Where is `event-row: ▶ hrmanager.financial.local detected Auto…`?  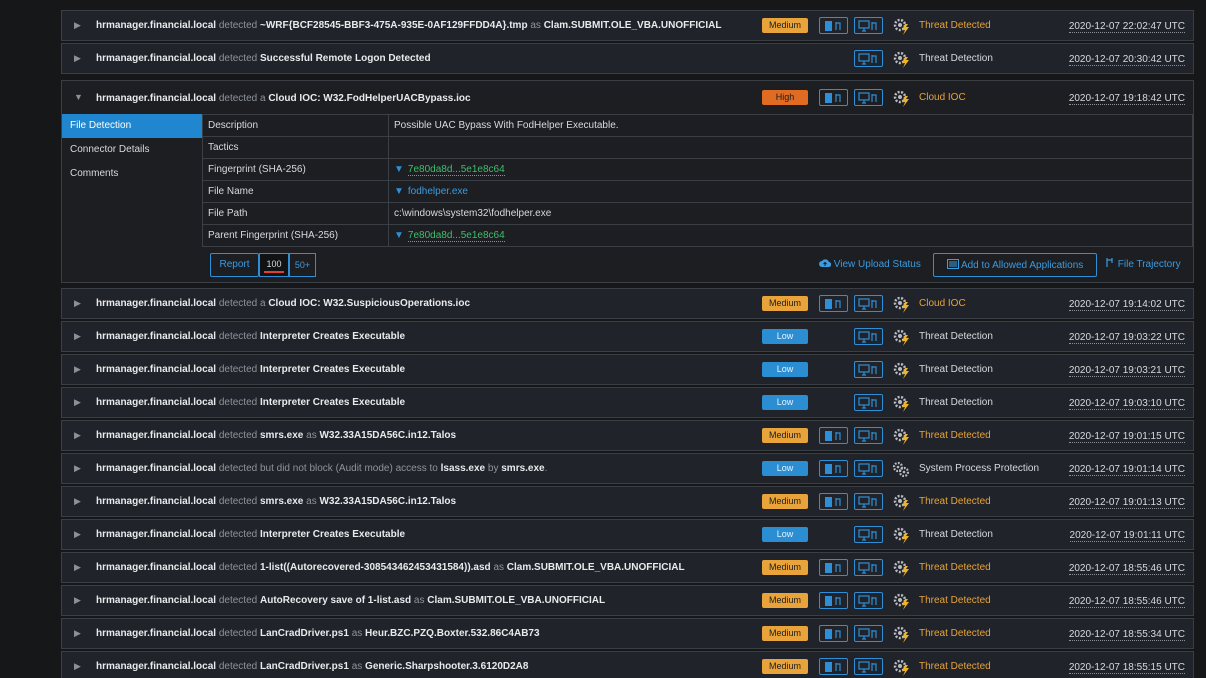 event-row: ▶ hrmanager.financial.local detected Auto… is located at coordinates (627, 600).